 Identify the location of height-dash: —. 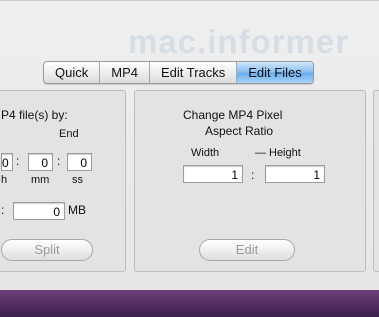
(260, 153).